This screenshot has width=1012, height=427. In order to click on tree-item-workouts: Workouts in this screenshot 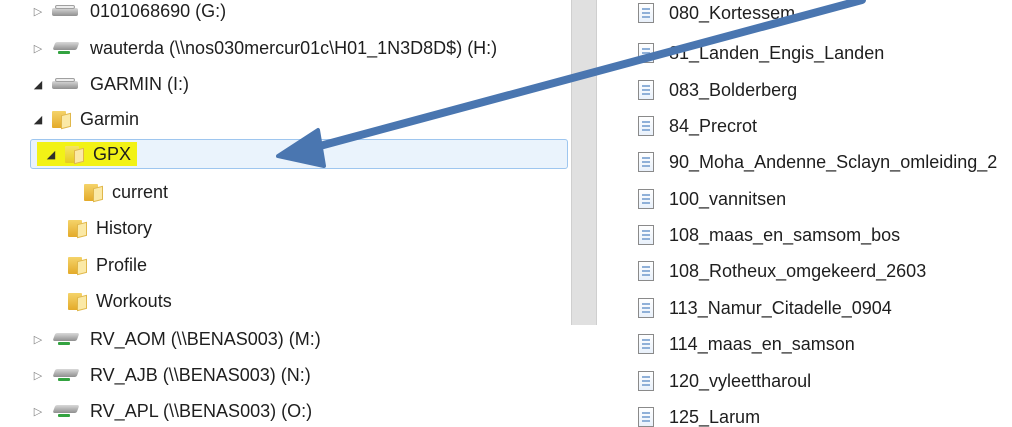, I will do `click(120, 301)`.